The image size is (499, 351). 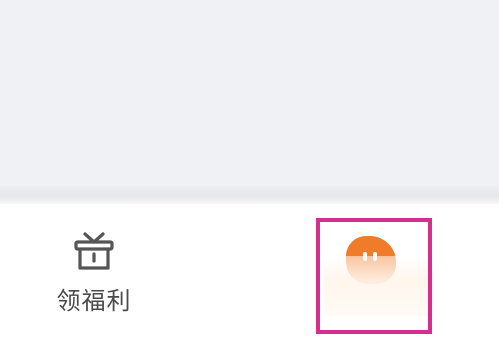 What do you see at coordinates (94, 276) in the screenshot?
I see `tab-welfare: 领福利` at bounding box center [94, 276].